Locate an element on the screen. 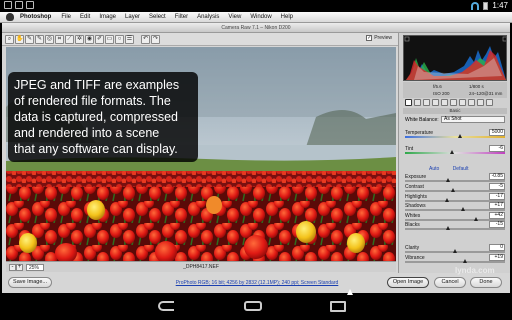 This screenshot has height=320, width=512. mouse-cursor-icon is located at coordinates (350, 292).